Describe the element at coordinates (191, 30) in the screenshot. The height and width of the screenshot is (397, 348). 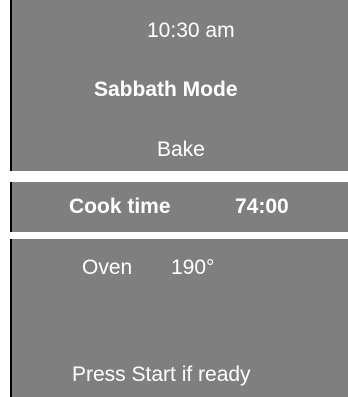
I see `clock-display: 10:30 am` at that location.